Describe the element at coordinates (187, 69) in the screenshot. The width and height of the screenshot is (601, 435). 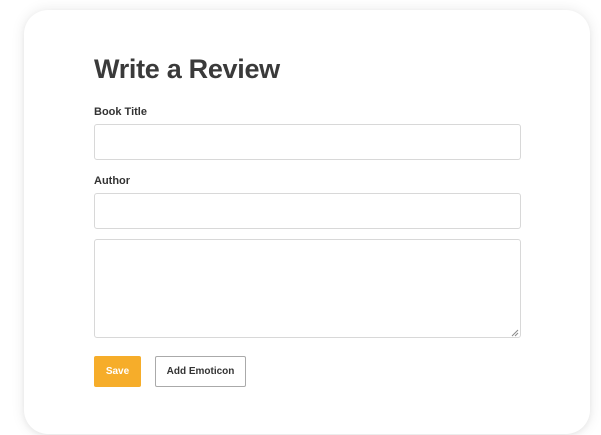
I see `page-title: Write a Review` at that location.